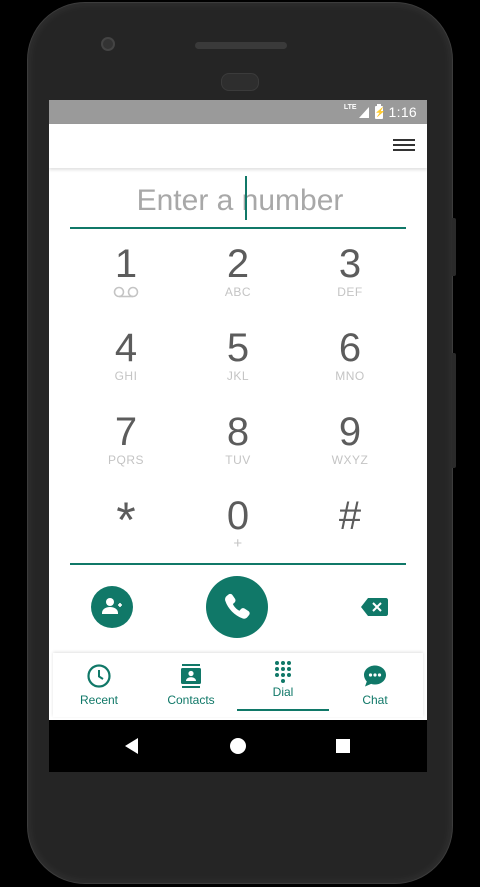 This screenshot has height=887, width=480. What do you see at coordinates (131, 746) in the screenshot?
I see `back-icon` at bounding box center [131, 746].